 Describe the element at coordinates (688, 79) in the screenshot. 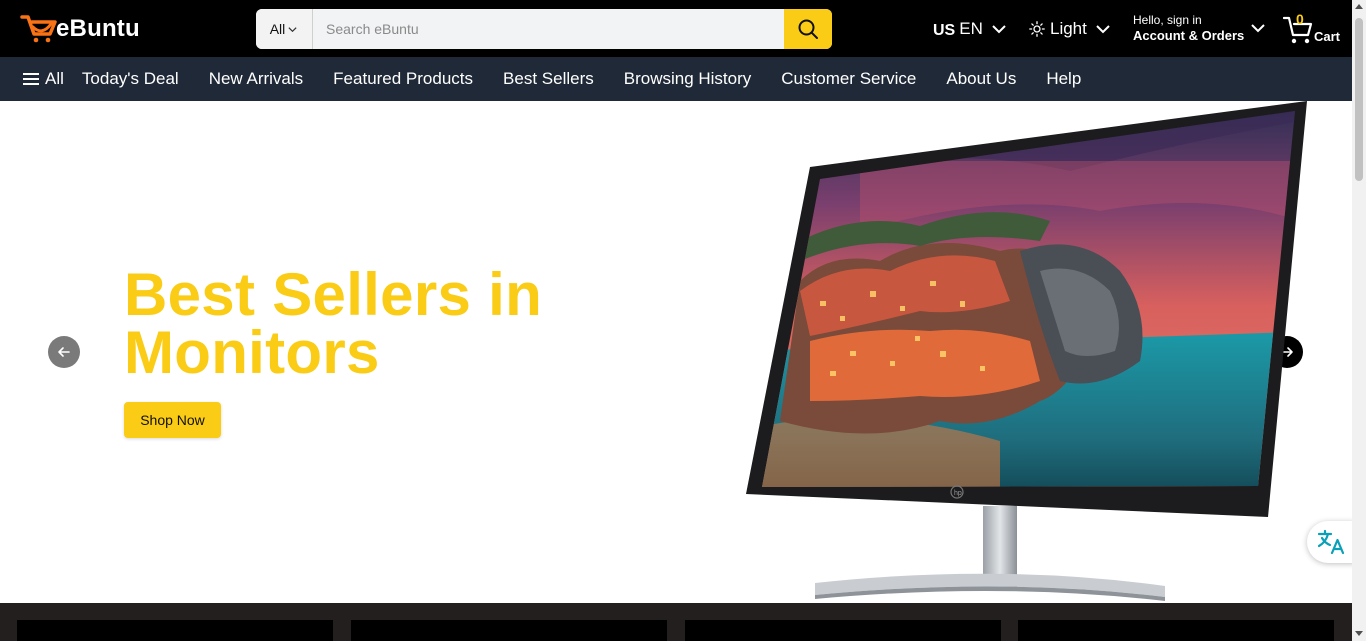

I see `nav-item-browsing-history: Browsing History` at that location.